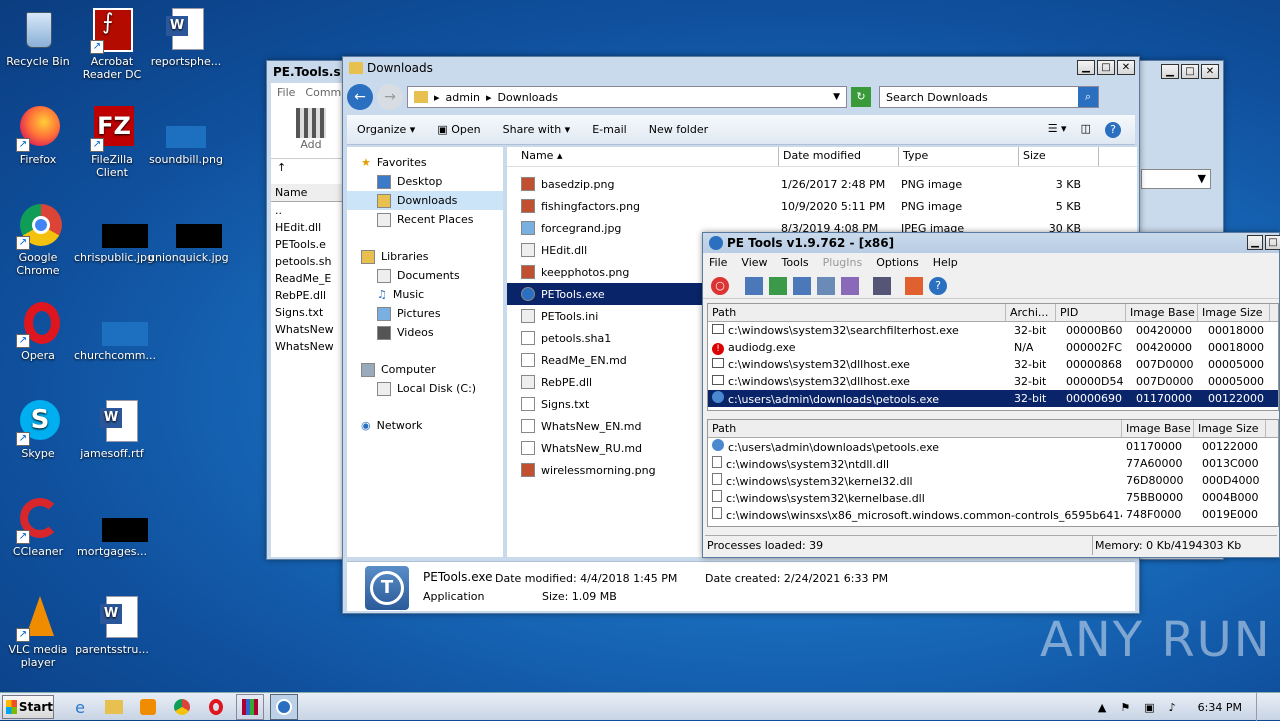 The image size is (1280, 721). What do you see at coordinates (425, 369) in the screenshot?
I see `nav-computer: Computer` at bounding box center [425, 369].